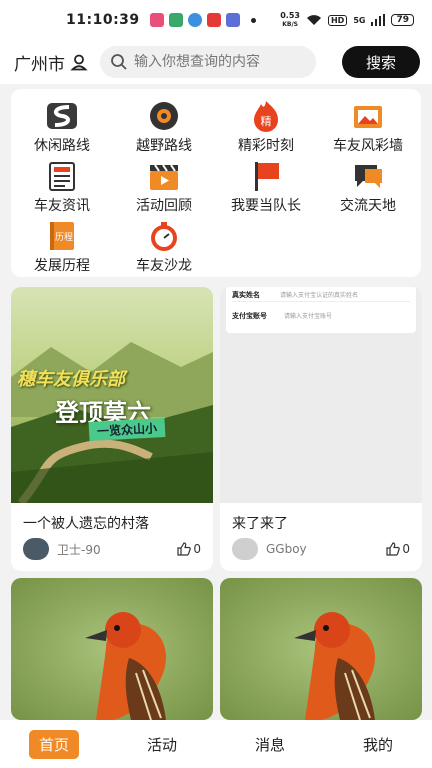 The height and width of the screenshot is (768, 432). I want to click on form-label: 支付宝账号, so click(249, 316).